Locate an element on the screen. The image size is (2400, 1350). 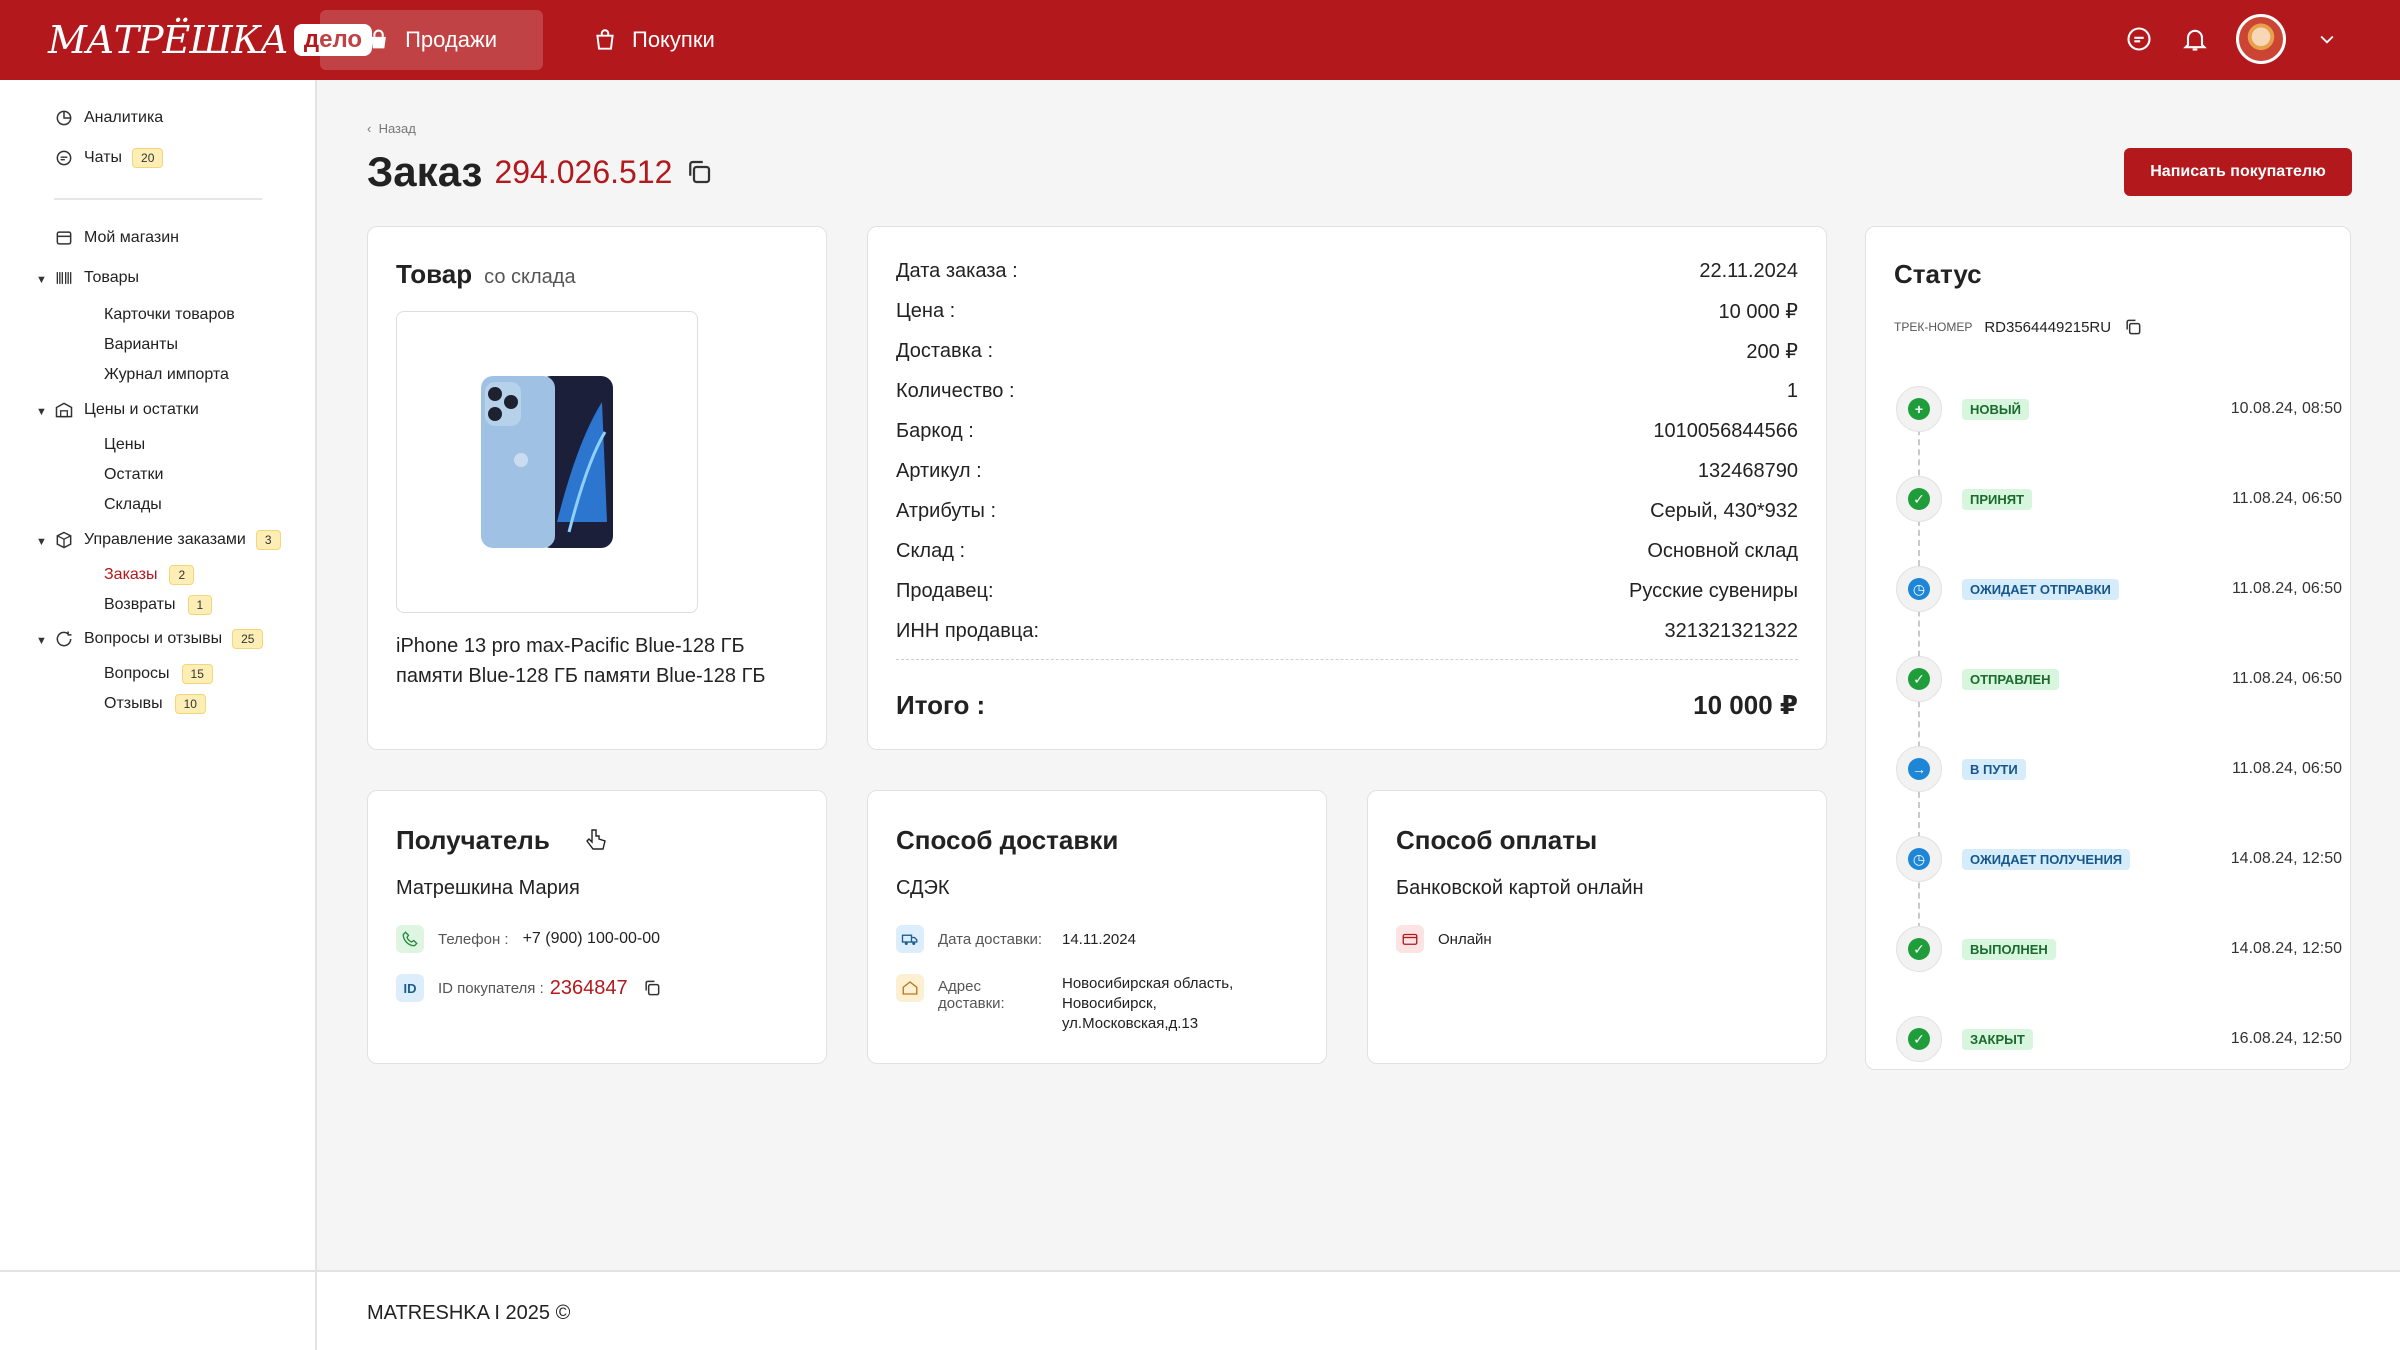
status-badge: Закрыт is located at coordinates (1997, 1039).